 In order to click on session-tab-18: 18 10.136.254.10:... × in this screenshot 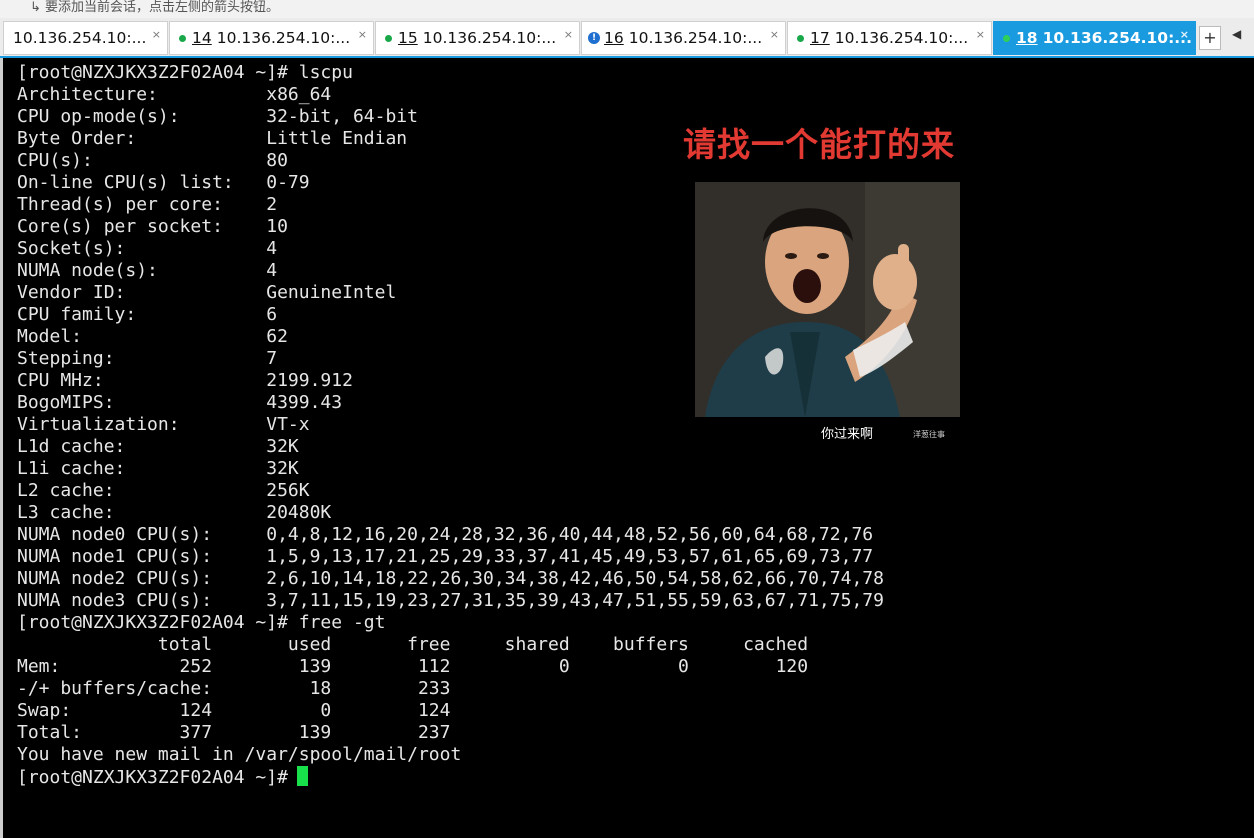, I will do `click(1094, 38)`.